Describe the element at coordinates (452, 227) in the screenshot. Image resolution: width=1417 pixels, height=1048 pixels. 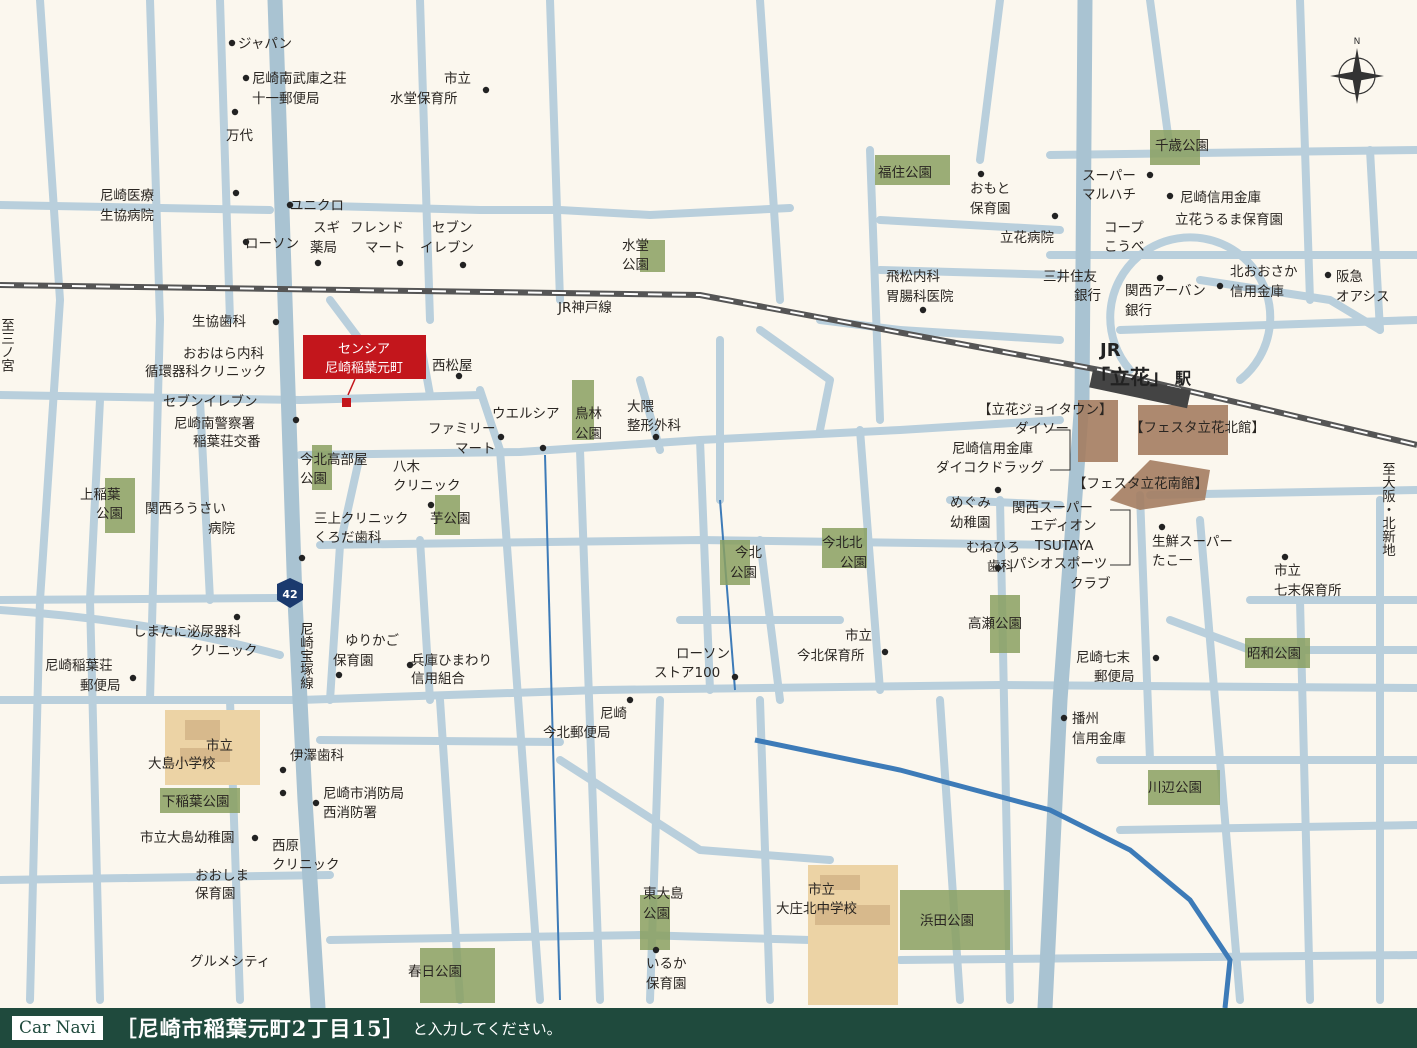
I see `facility-label: セブン` at that location.